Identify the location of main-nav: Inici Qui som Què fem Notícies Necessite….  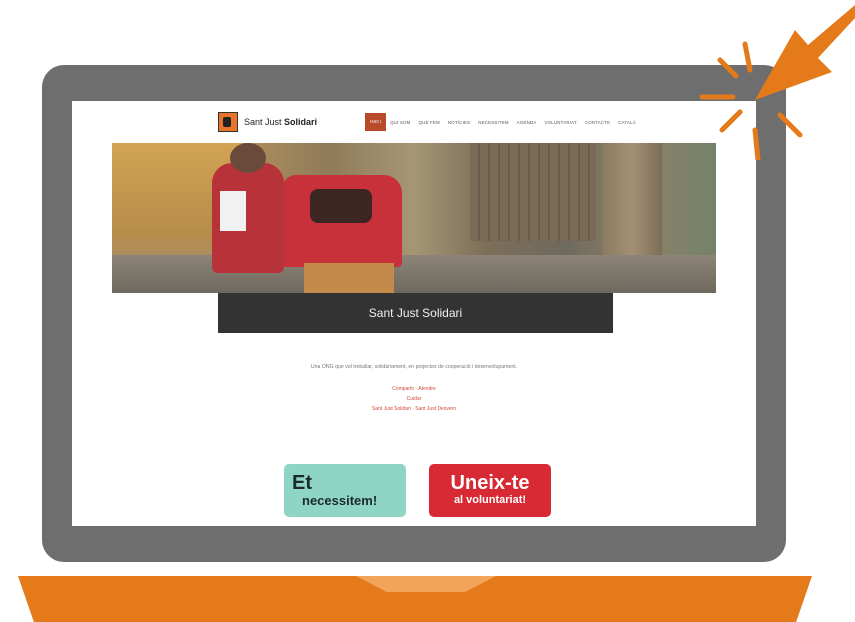
(502, 122).